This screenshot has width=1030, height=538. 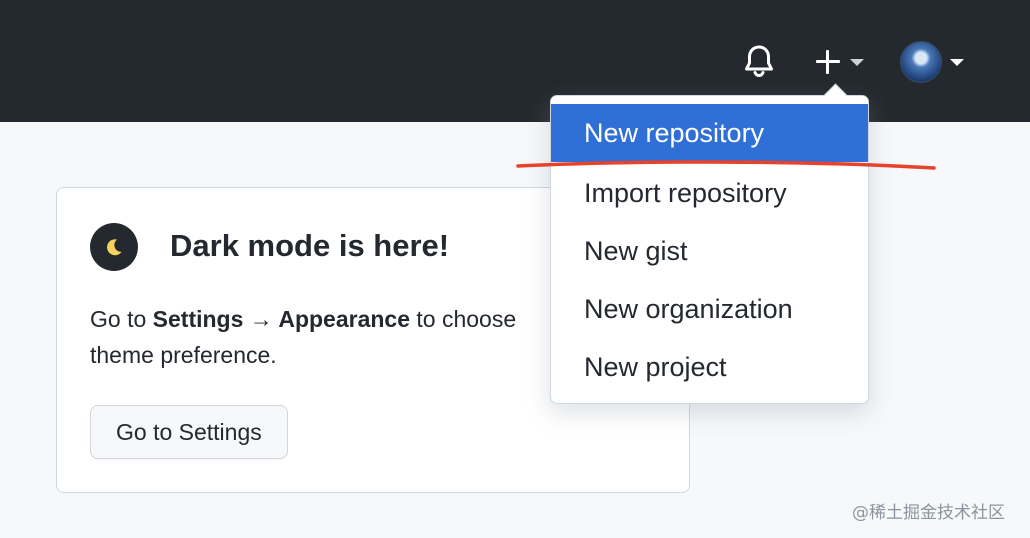 What do you see at coordinates (198, 319) in the screenshot?
I see `settings-text: Settings` at bounding box center [198, 319].